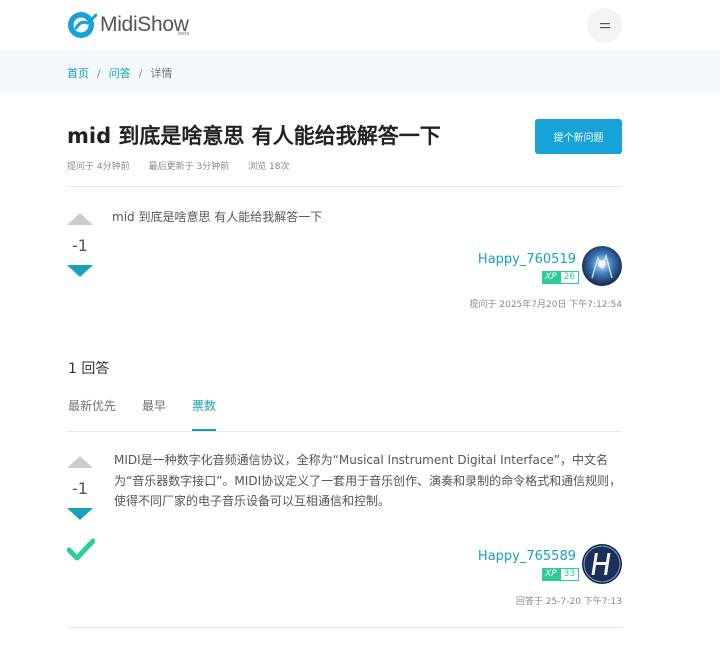  I want to click on xp-badge: XP 26, so click(561, 277).